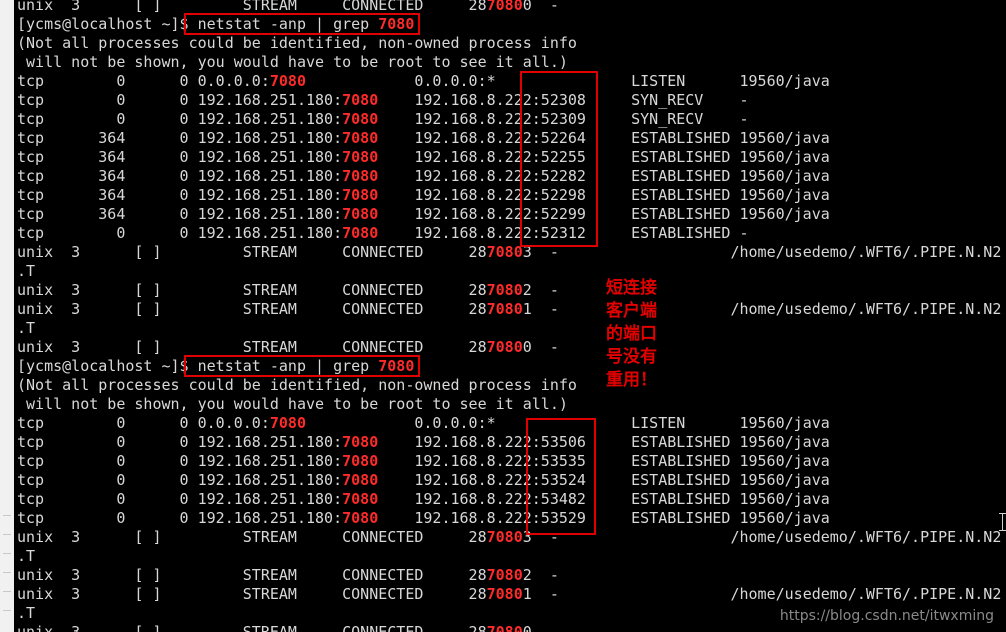 The image size is (1006, 632). I want to click on annotation-line: 的端口, so click(631, 334).